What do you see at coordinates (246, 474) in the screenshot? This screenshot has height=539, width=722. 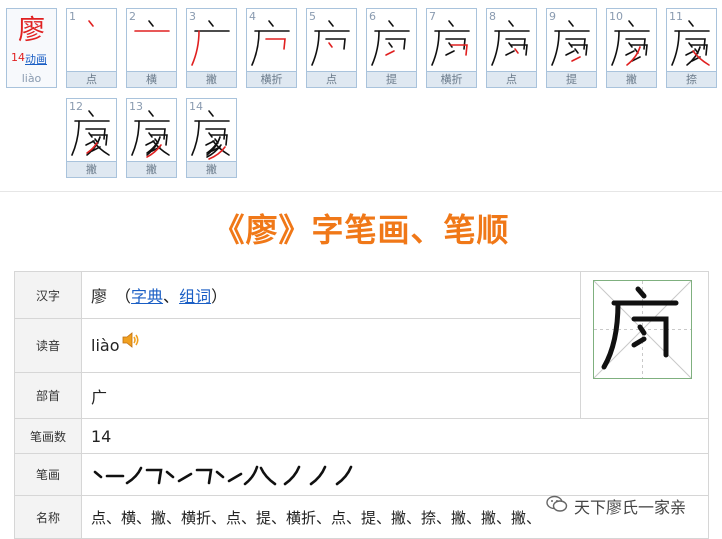 I see `stroke-sequence` at bounding box center [246, 474].